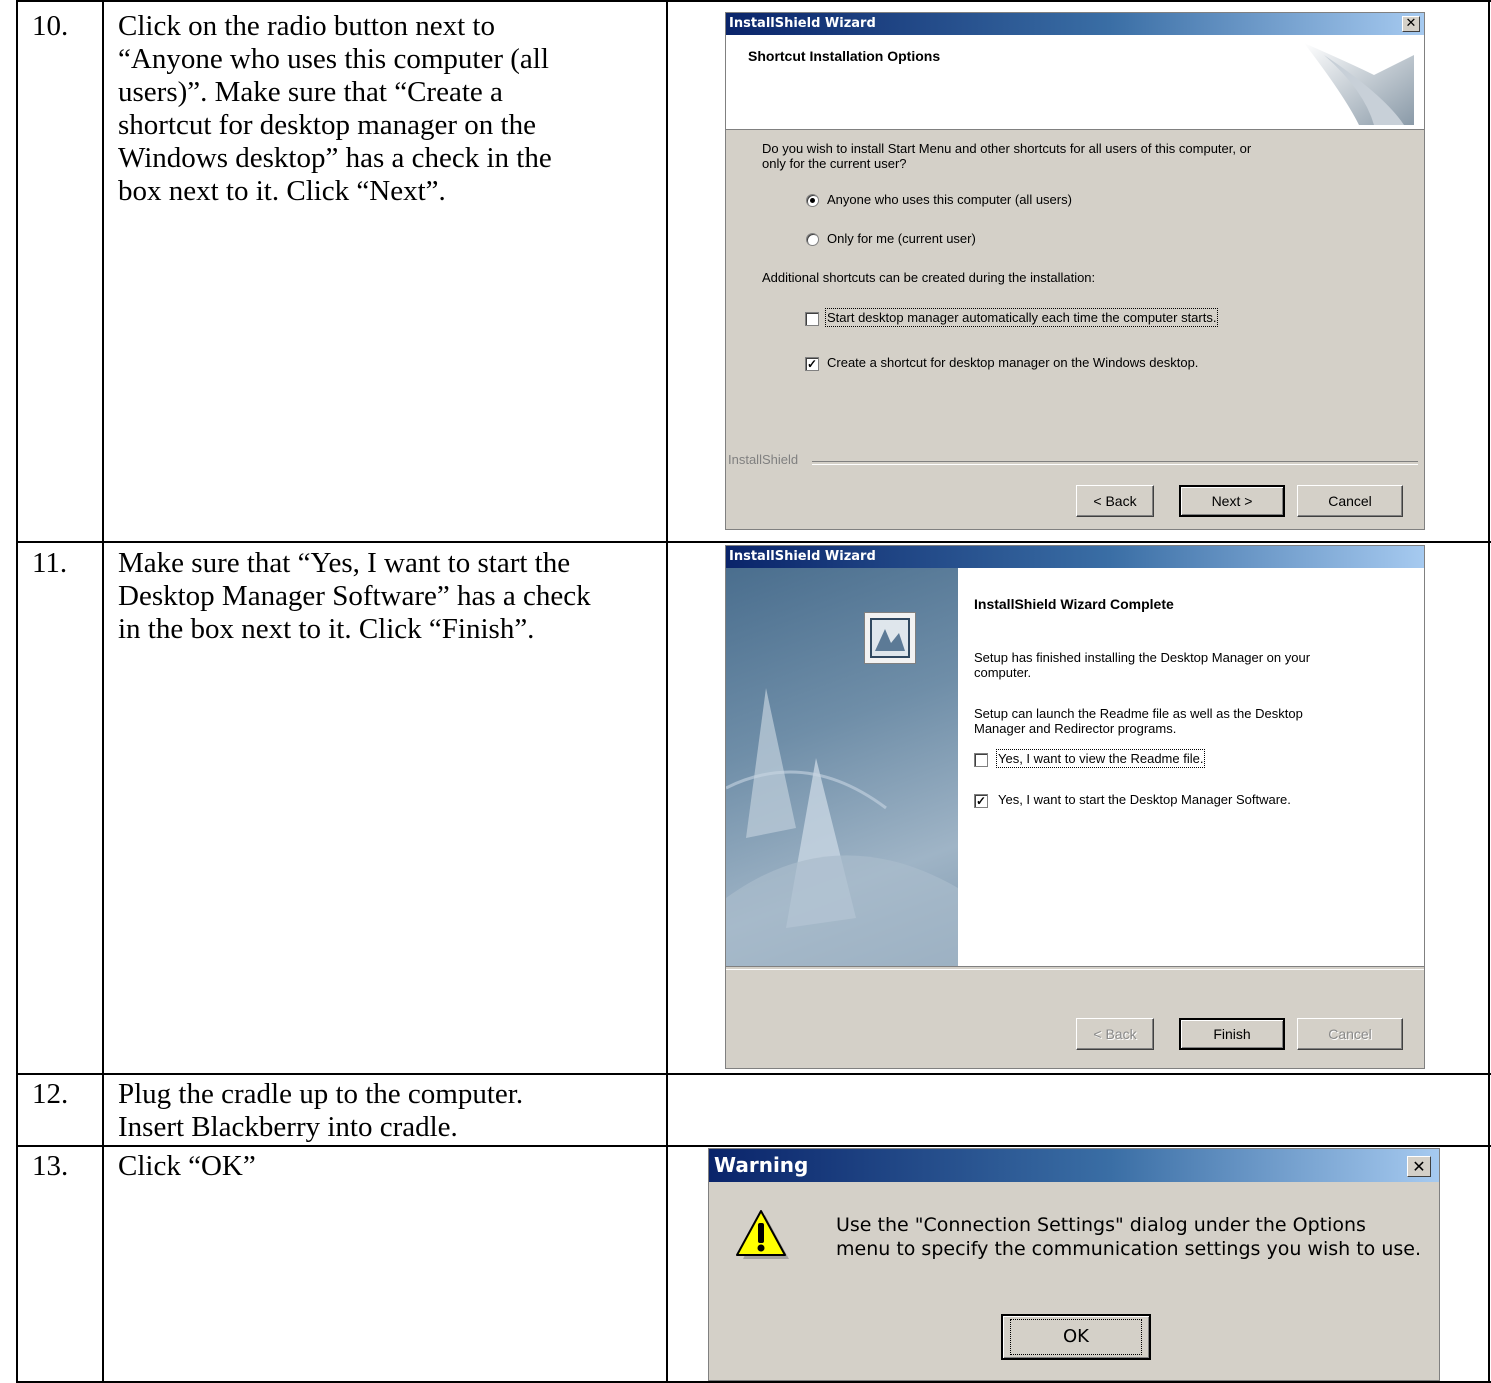 The image size is (1491, 1383). Describe the element at coordinates (812, 200) in the screenshot. I see `radio-all-users` at that location.